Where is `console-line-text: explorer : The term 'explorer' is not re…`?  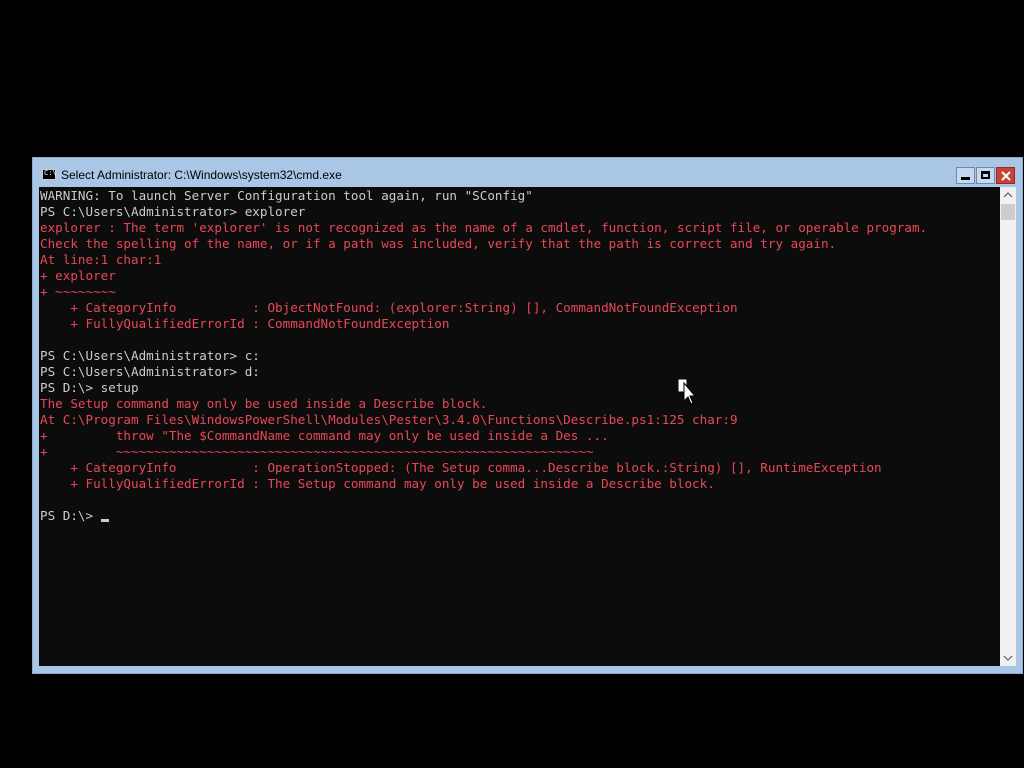 console-line-text: explorer : The term 'explorer' is not re… is located at coordinates (484, 227).